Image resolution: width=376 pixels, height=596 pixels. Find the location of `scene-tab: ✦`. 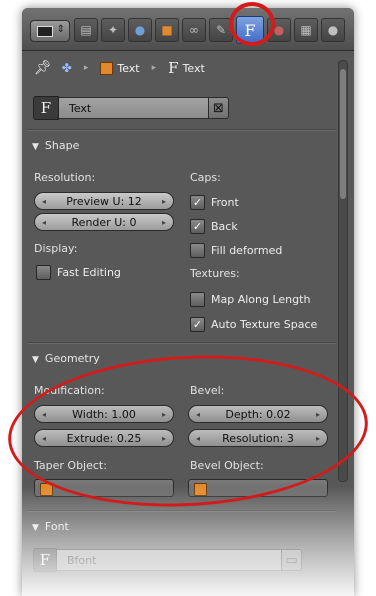

scene-tab: ✦ is located at coordinates (113, 30).